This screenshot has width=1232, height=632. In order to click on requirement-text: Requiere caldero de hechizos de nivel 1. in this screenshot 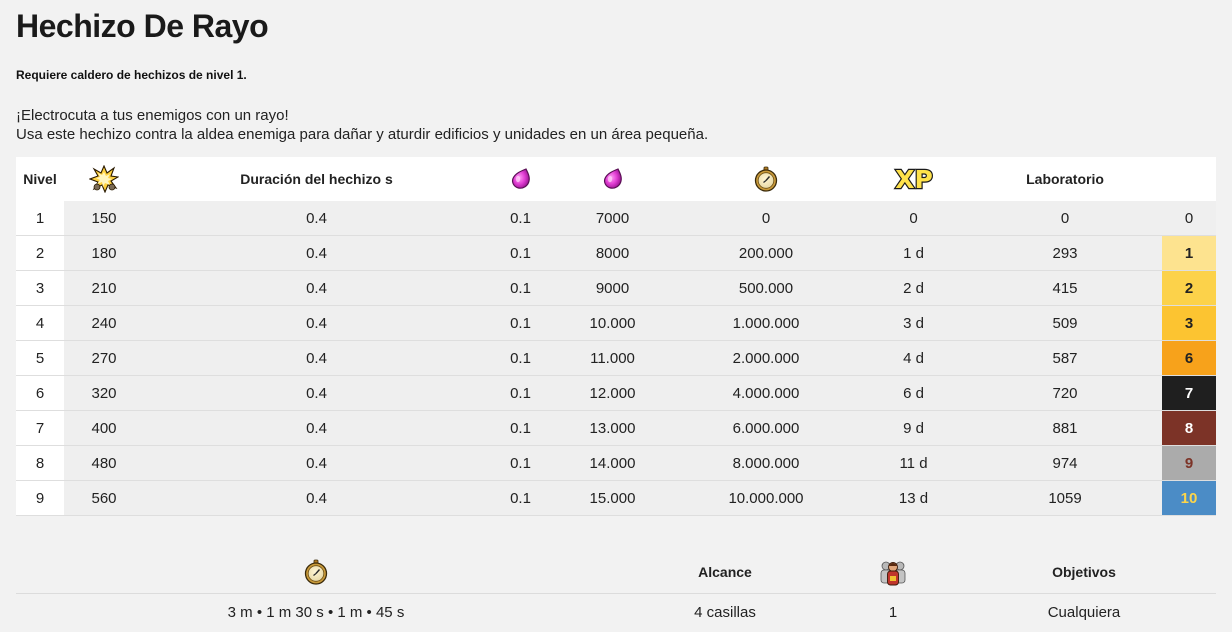, I will do `click(131, 75)`.